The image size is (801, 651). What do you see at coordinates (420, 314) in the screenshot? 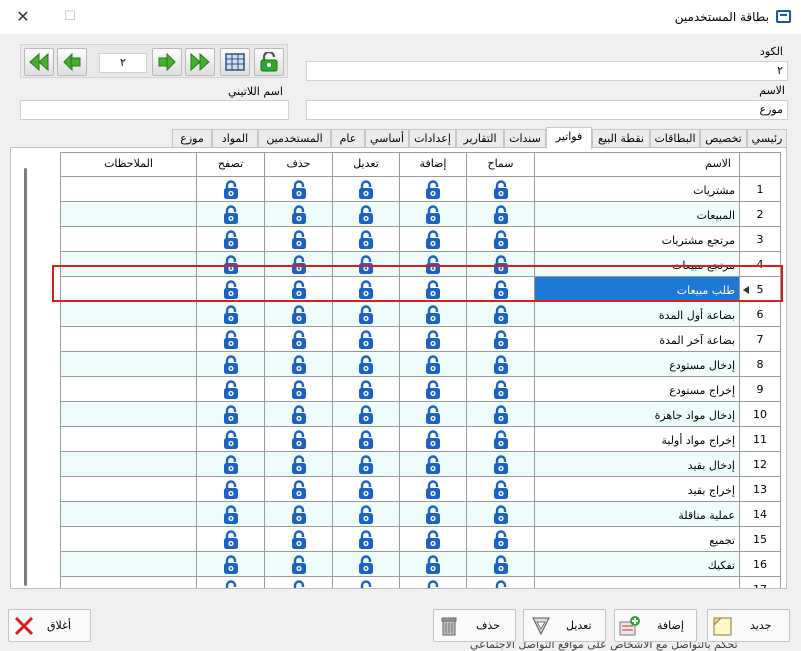
I see `table-row: بضاعة أول المدة 6` at bounding box center [420, 314].